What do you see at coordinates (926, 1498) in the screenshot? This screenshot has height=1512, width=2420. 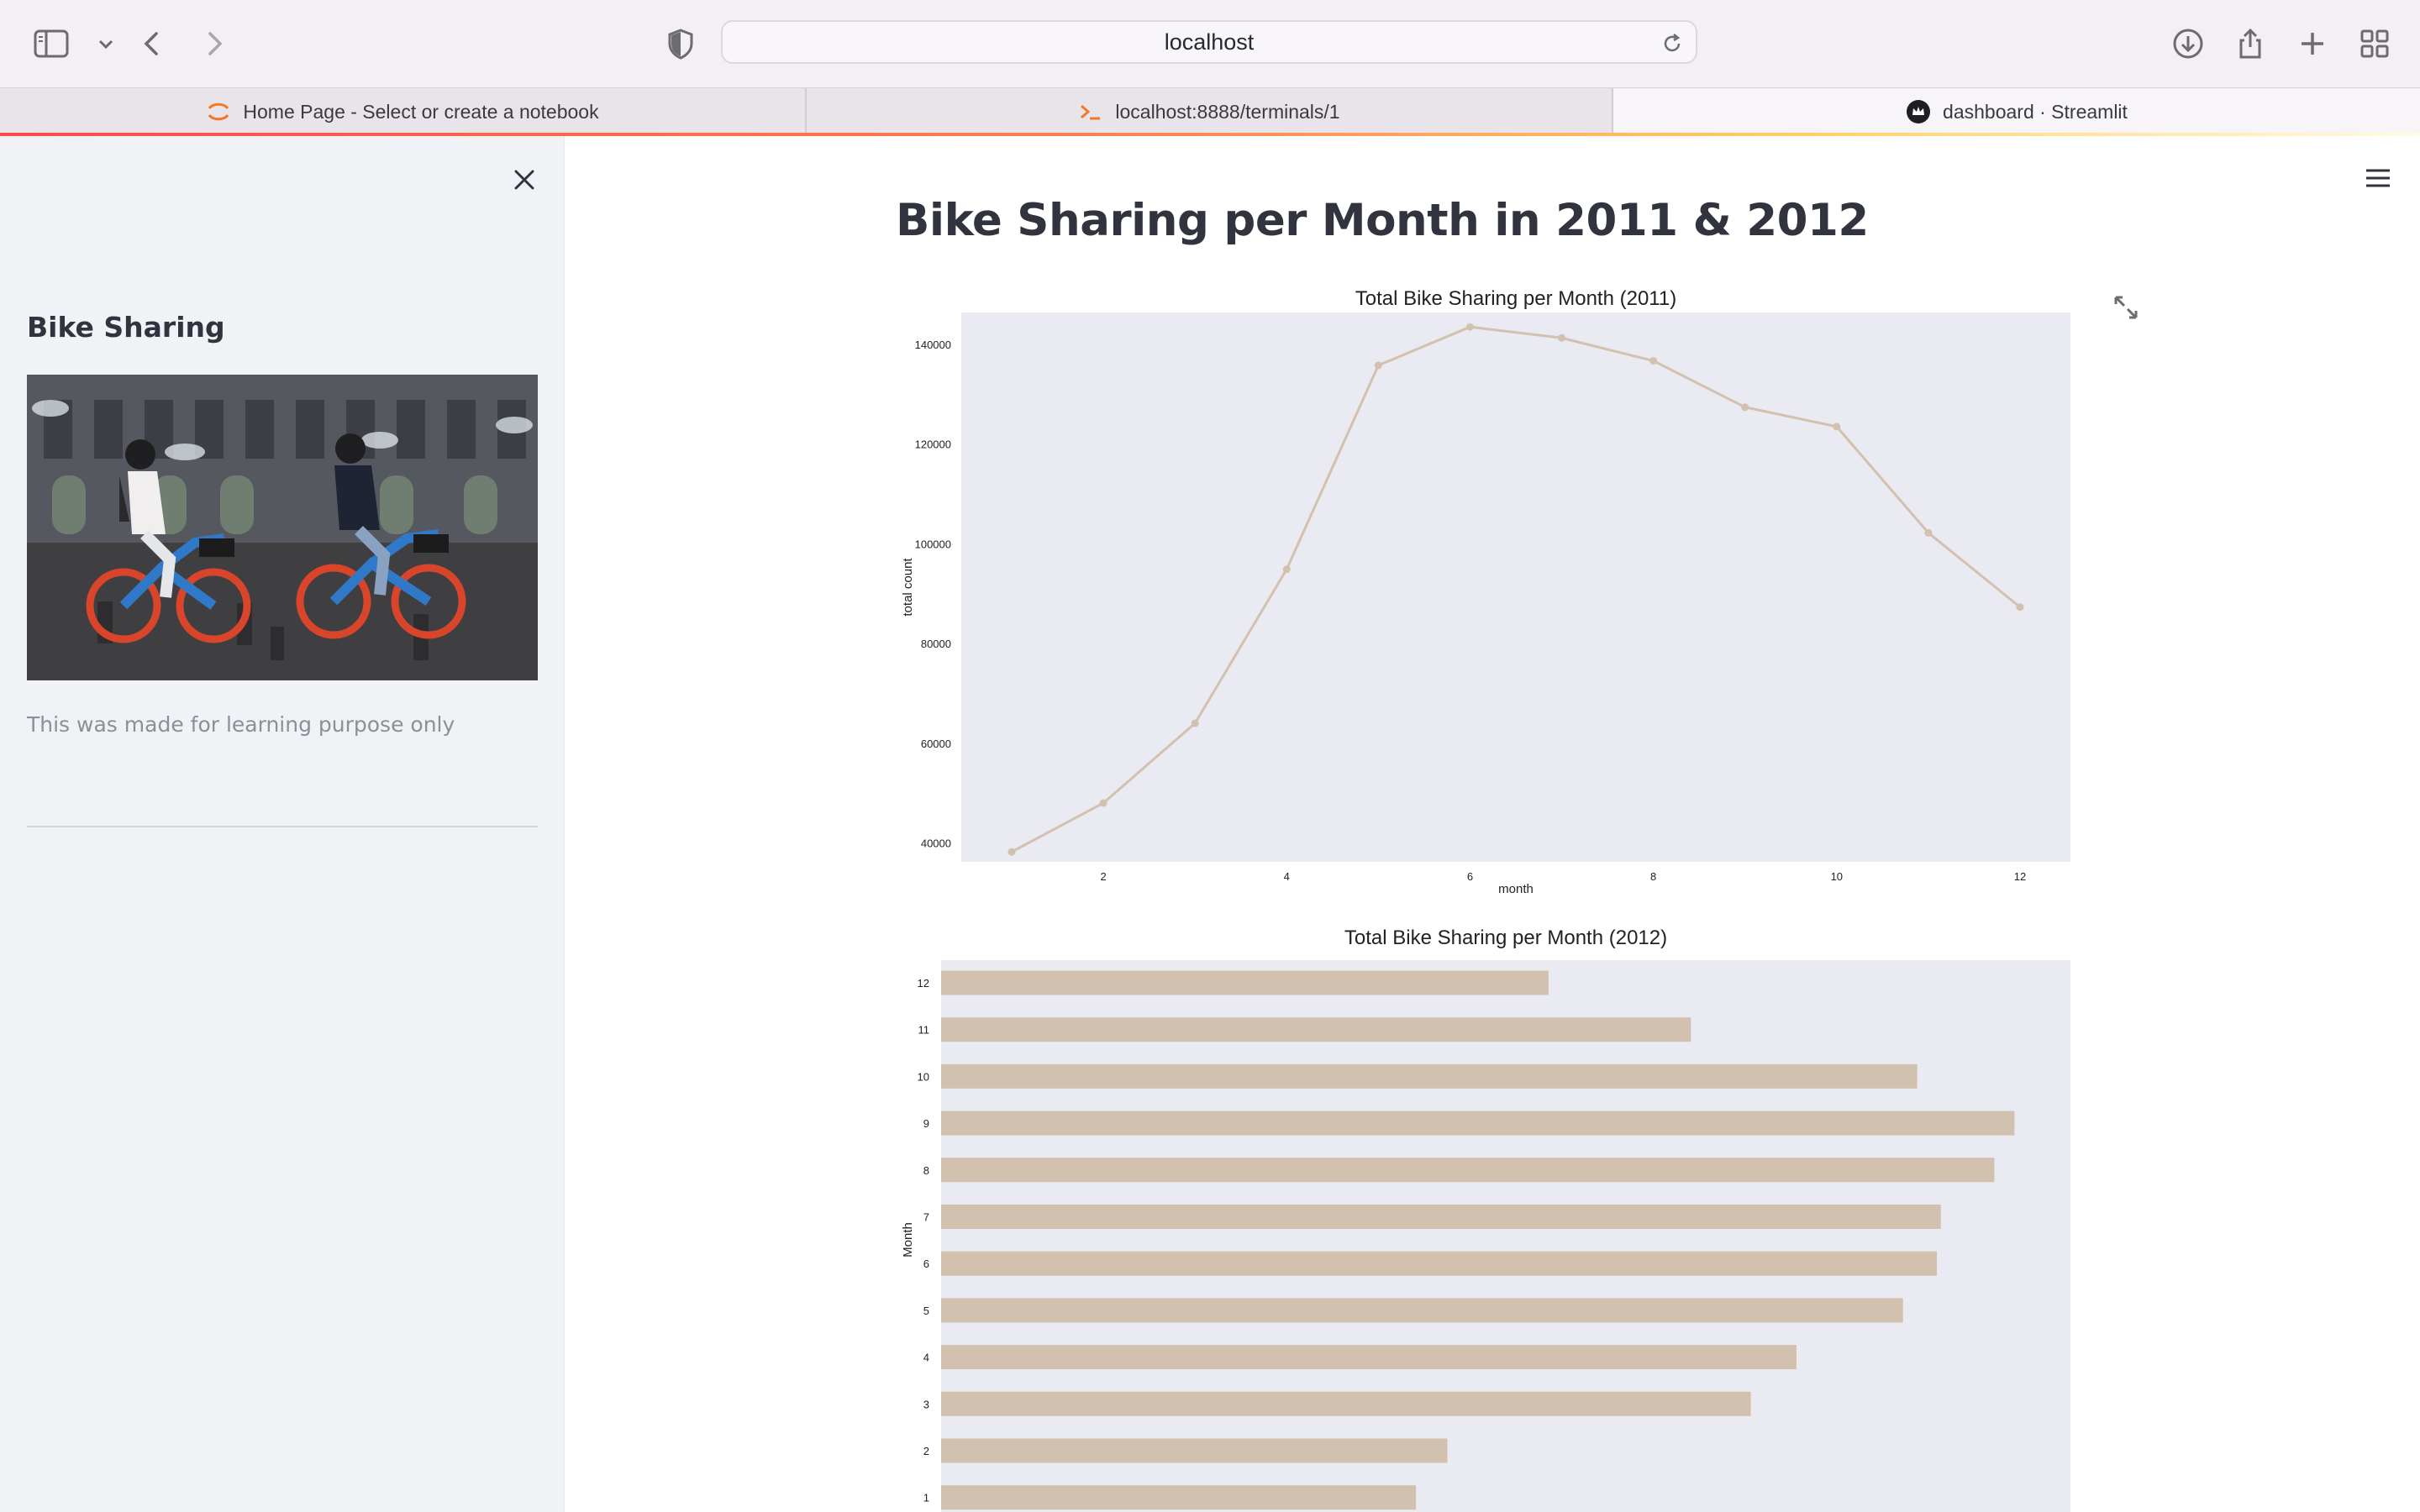 I see `y-tick-label: 1` at bounding box center [926, 1498].